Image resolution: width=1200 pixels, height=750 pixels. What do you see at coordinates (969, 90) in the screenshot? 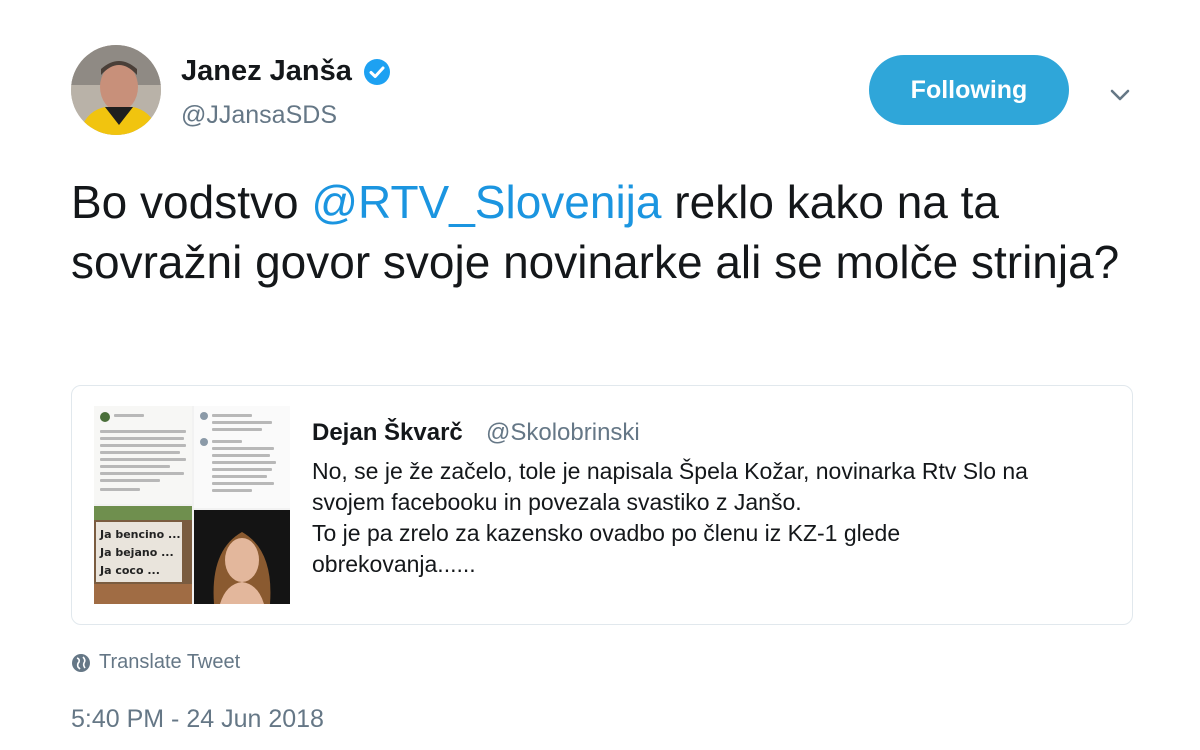
I see `following-button: Following` at bounding box center [969, 90].